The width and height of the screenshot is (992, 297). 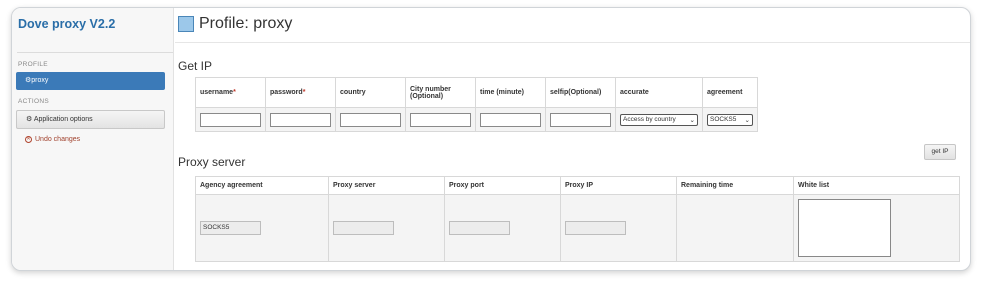 What do you see at coordinates (300, 92) in the screenshot?
I see `header-password: password*` at bounding box center [300, 92].